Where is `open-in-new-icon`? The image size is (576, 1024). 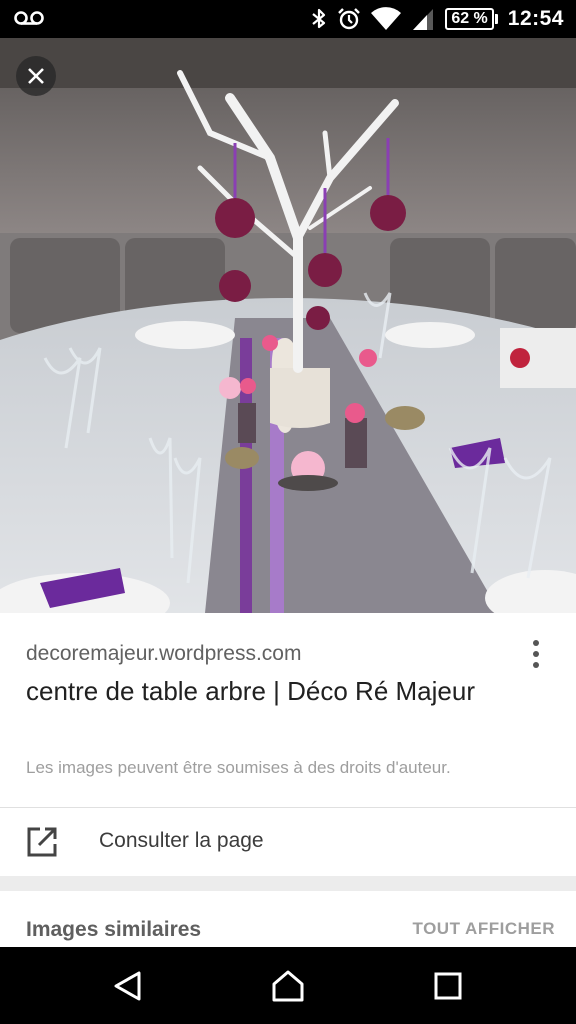
open-in-new-icon is located at coordinates (42, 842).